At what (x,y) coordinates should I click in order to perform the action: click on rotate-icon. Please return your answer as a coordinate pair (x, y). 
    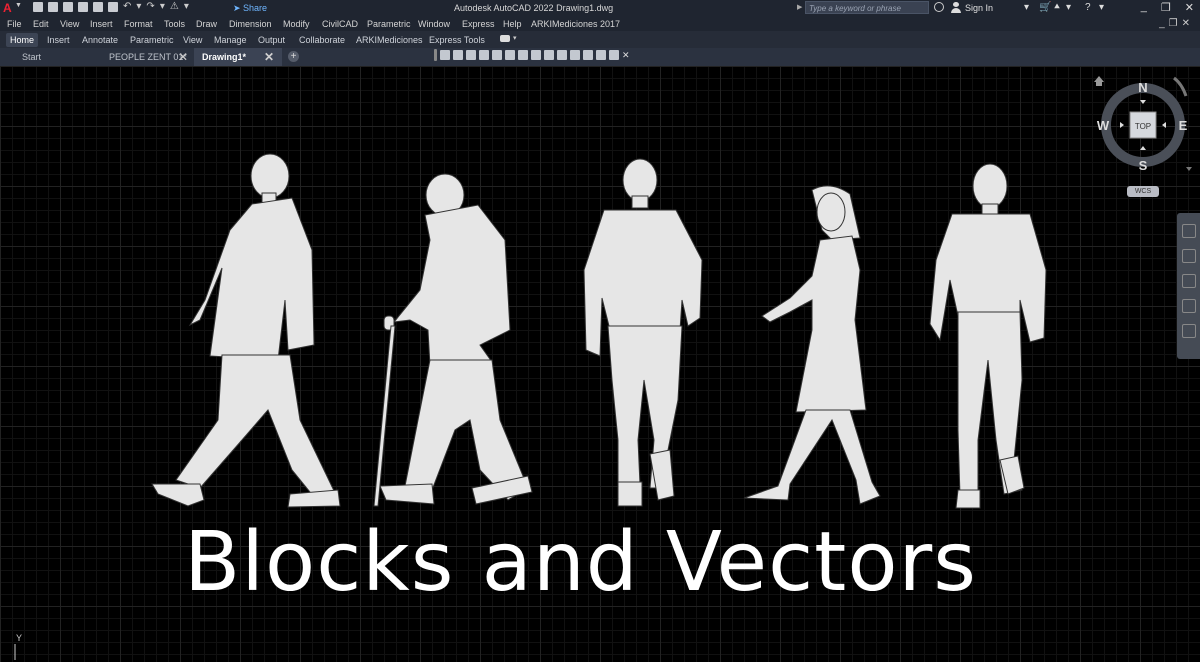
    Looking at the image, I should click on (1180, 86).